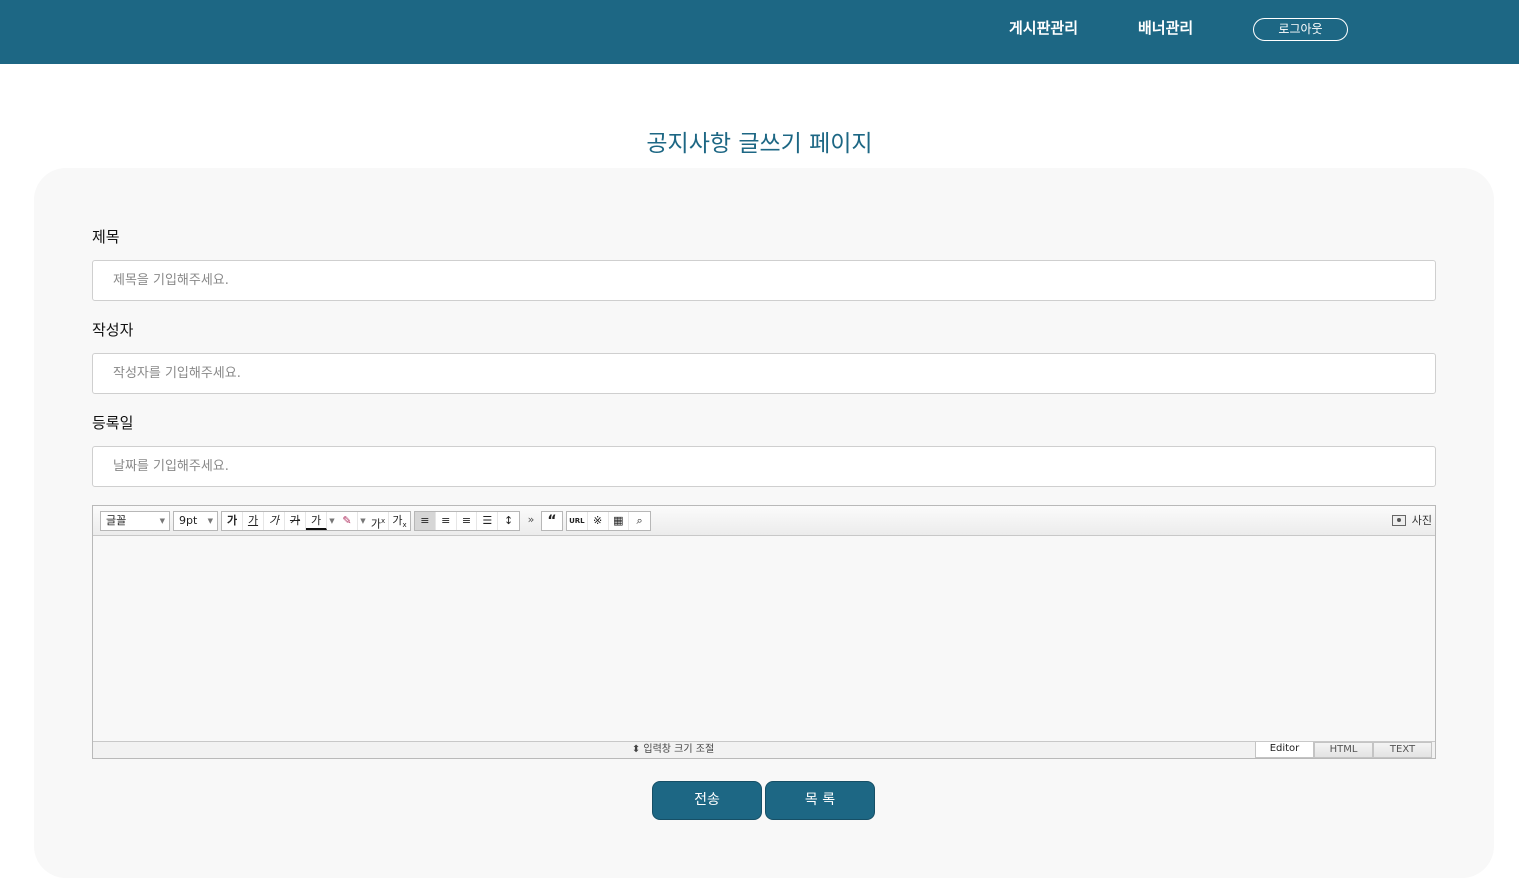  I want to click on subscript-button: 가x, so click(399, 521).